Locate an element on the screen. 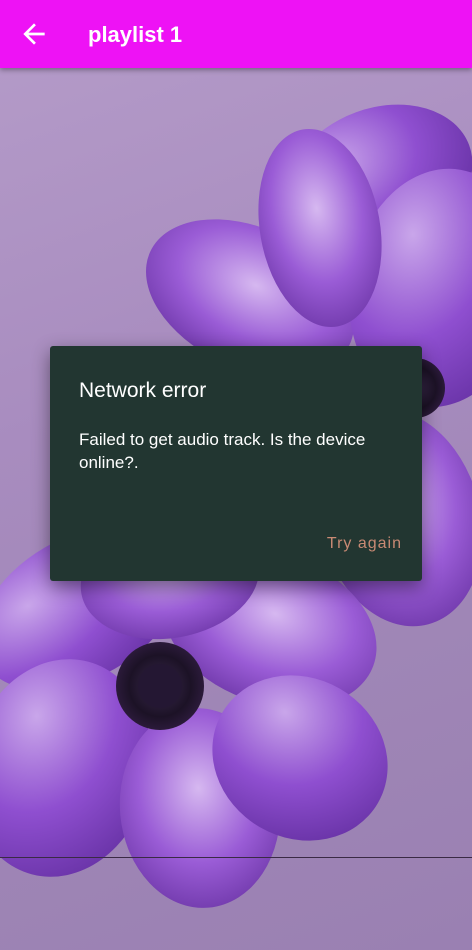 This screenshot has width=472, height=950. dialog-title: Network error is located at coordinates (143, 390).